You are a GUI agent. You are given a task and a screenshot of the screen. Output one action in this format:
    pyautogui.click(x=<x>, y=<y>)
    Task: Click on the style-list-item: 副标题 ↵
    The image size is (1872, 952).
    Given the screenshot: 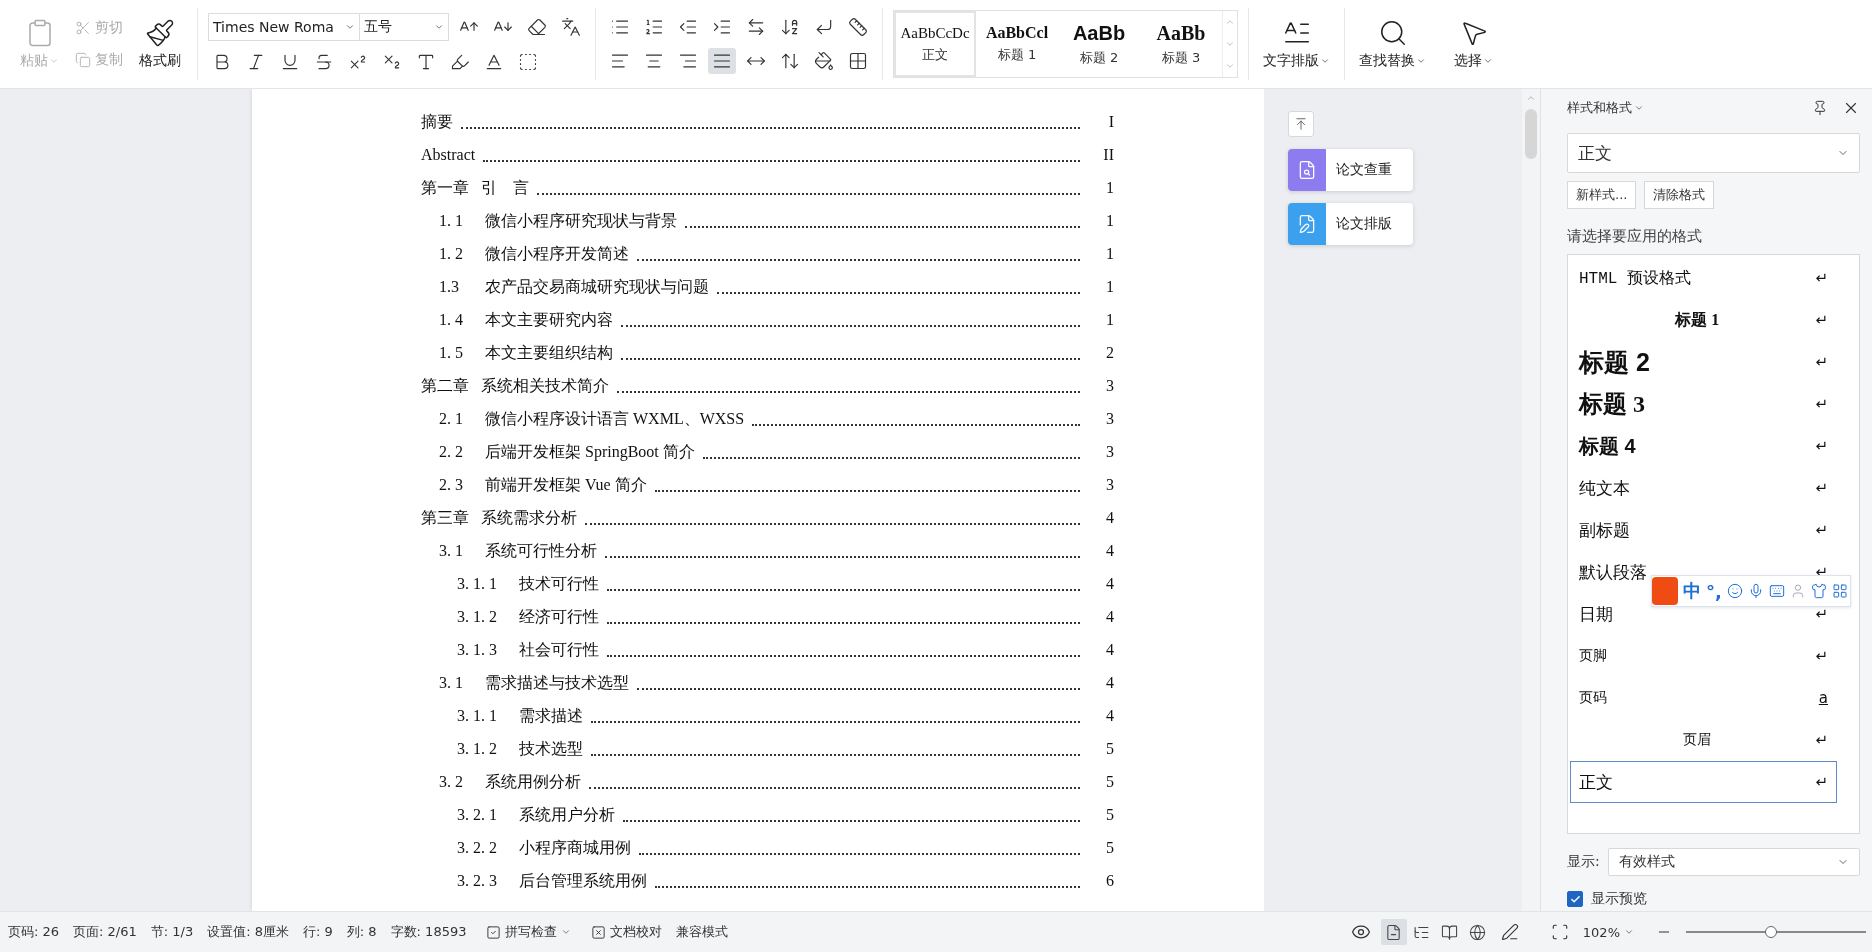 What is the action you would take?
    pyautogui.click(x=1703, y=530)
    